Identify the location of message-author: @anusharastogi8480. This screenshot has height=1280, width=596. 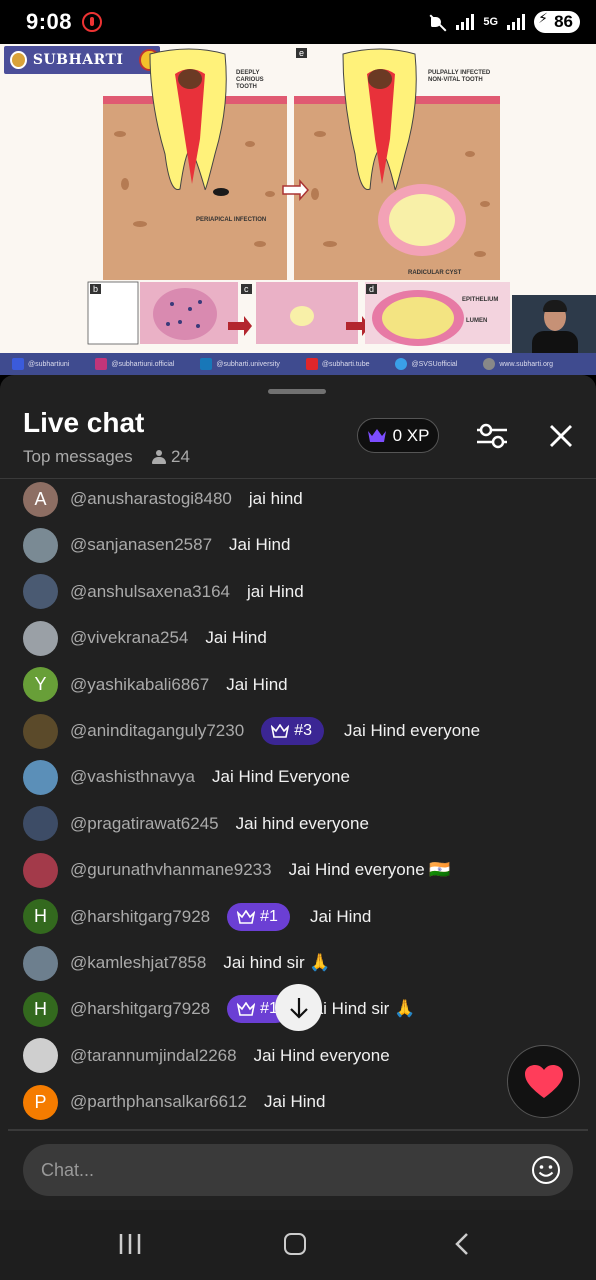
(151, 499).